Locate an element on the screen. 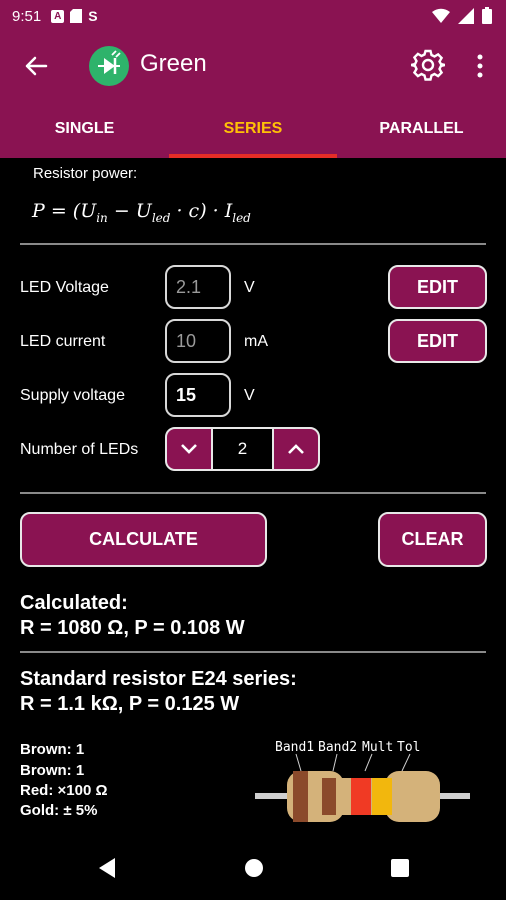 The image size is (506, 900). number-of-leds-label: Number of LEDs is located at coordinates (79, 449).